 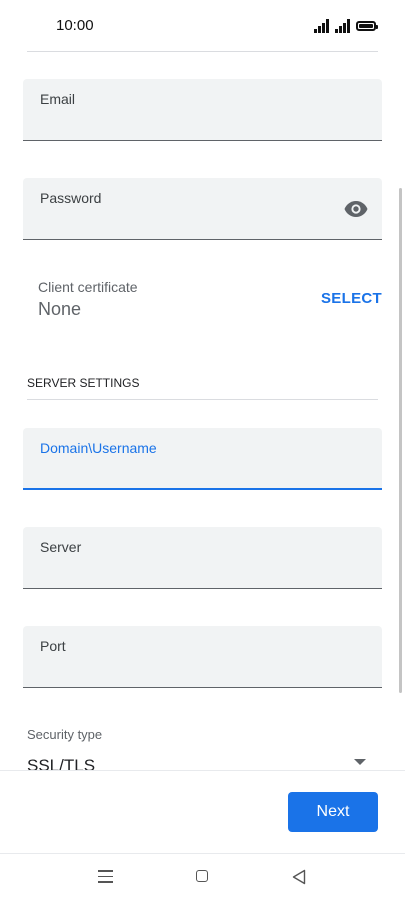 I want to click on client-certificate-label: Client certificate, so click(x=88, y=287).